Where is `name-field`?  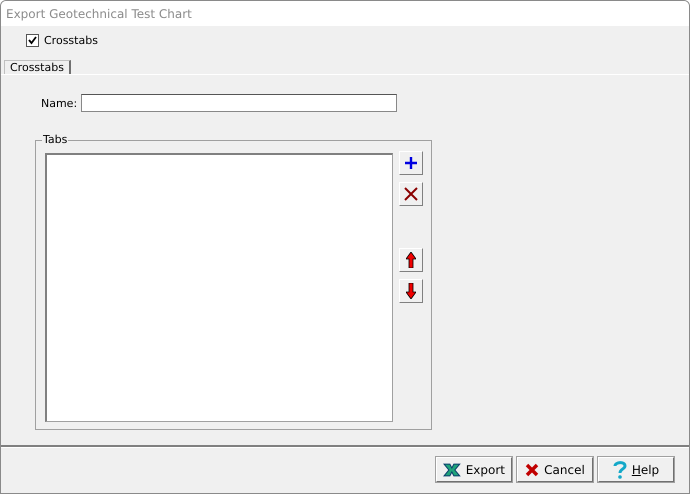 name-field is located at coordinates (239, 103).